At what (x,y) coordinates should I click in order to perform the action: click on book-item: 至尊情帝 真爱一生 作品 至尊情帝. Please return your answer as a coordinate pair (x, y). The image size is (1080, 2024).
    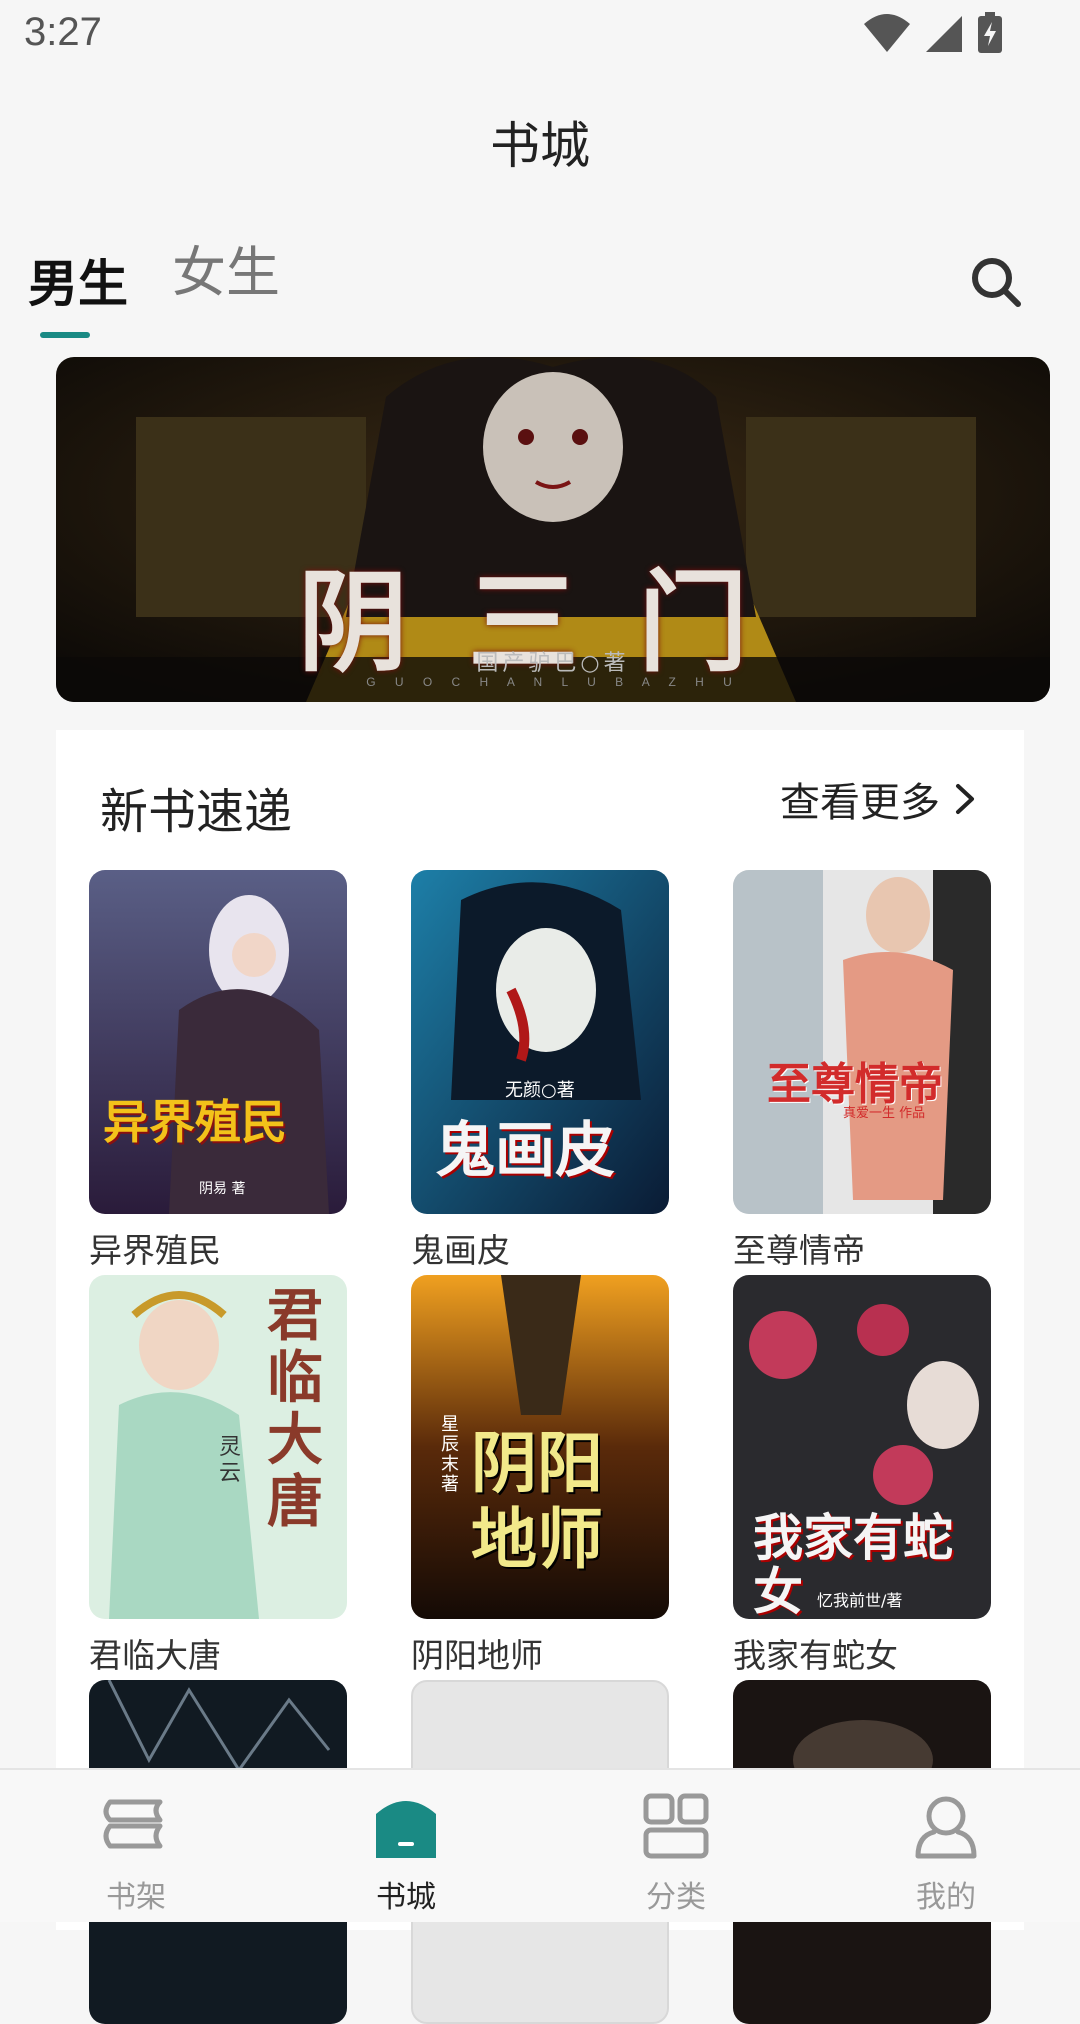
    Looking at the image, I should click on (862, 1071).